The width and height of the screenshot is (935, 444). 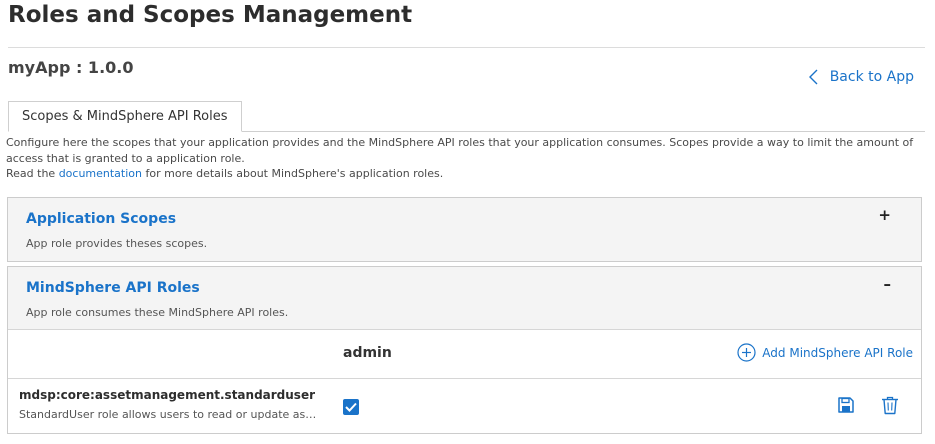 What do you see at coordinates (884, 215) in the screenshot?
I see `expand-icon: +` at bounding box center [884, 215].